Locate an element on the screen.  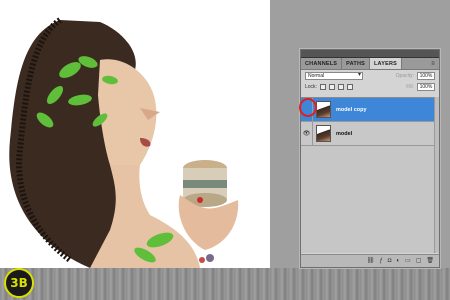
group-icon: ▭ is located at coordinates (408, 261).